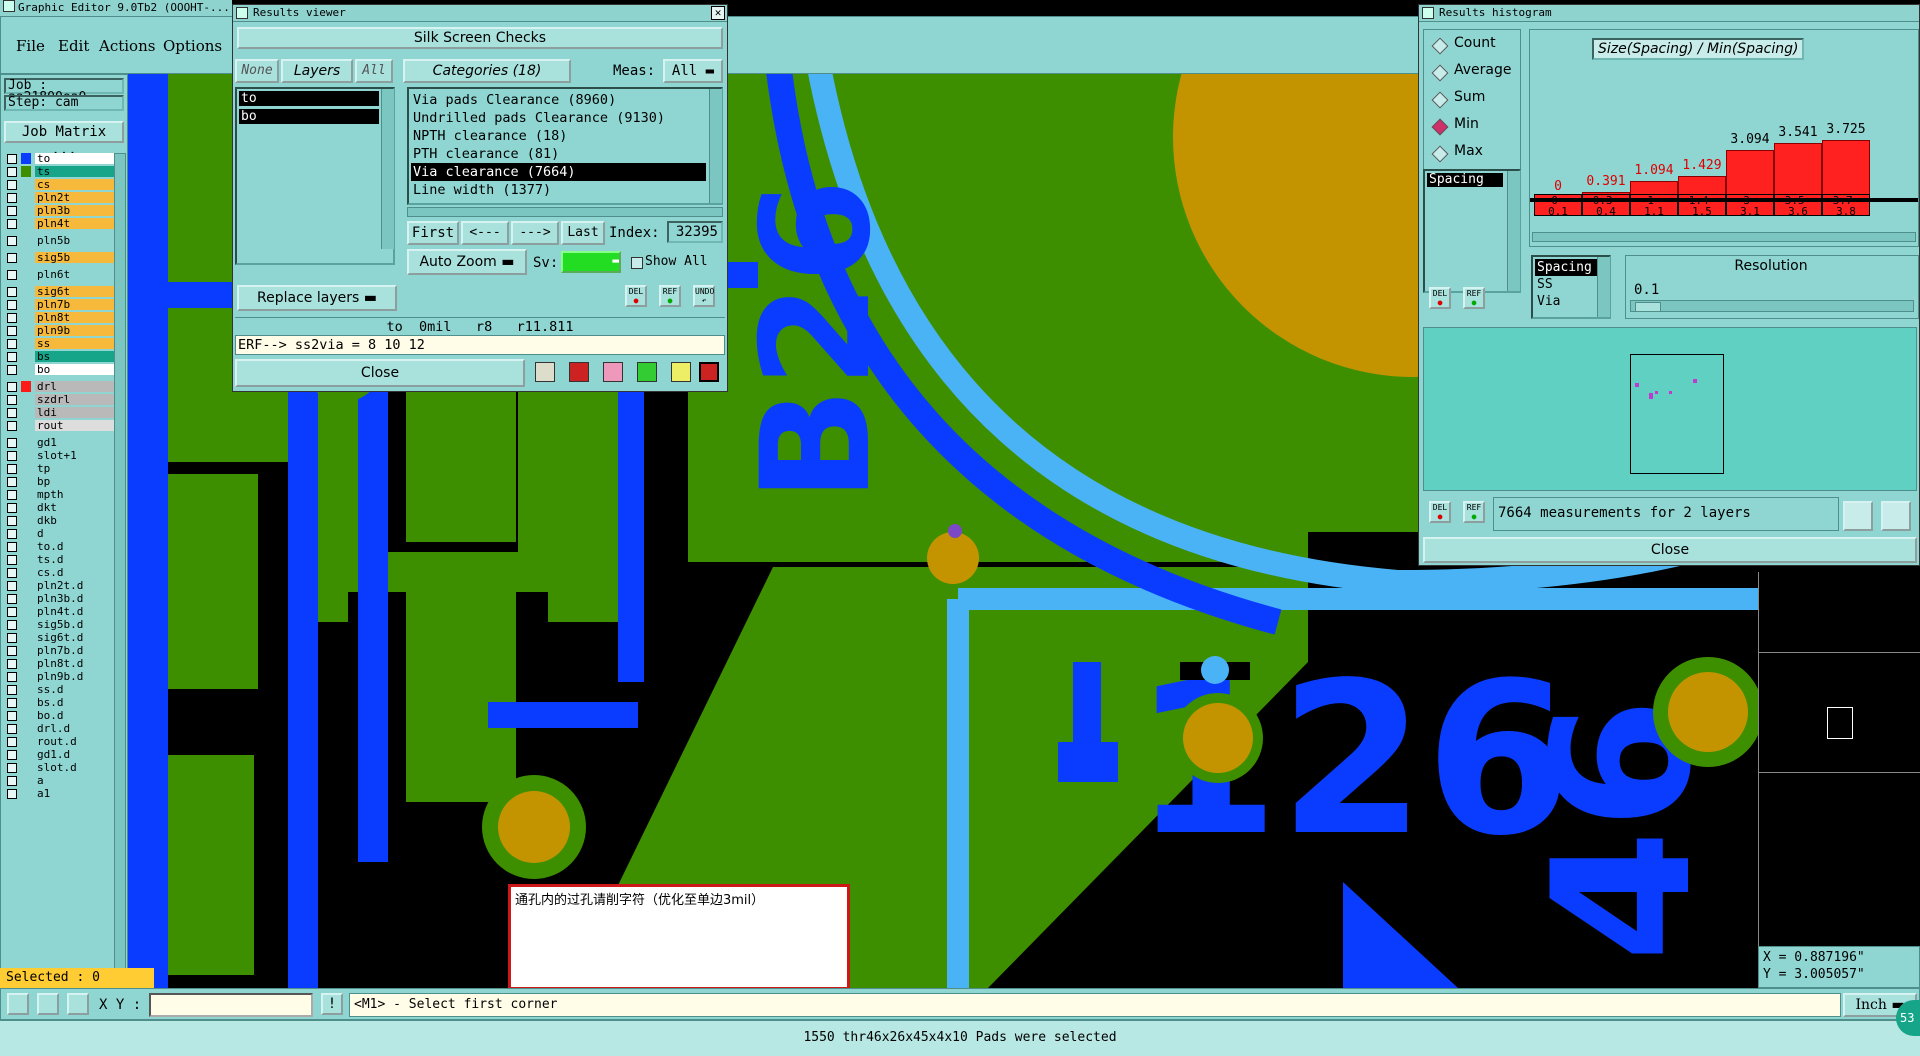  What do you see at coordinates (80, 455) in the screenshot?
I see `layer-name: slot+1` at bounding box center [80, 455].